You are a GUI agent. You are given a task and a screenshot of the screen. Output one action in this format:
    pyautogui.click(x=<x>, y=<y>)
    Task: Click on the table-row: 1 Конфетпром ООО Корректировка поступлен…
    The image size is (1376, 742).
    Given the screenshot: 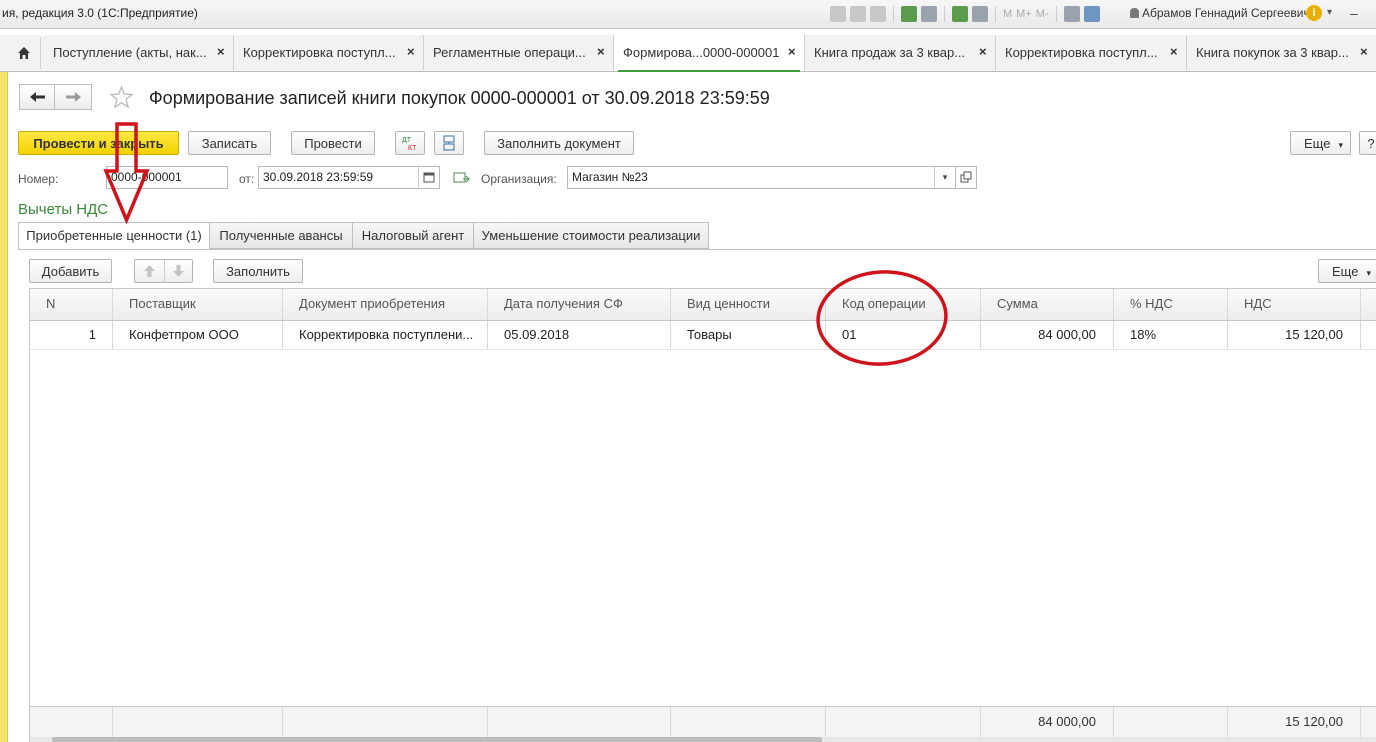 What is the action you would take?
    pyautogui.click(x=703, y=335)
    